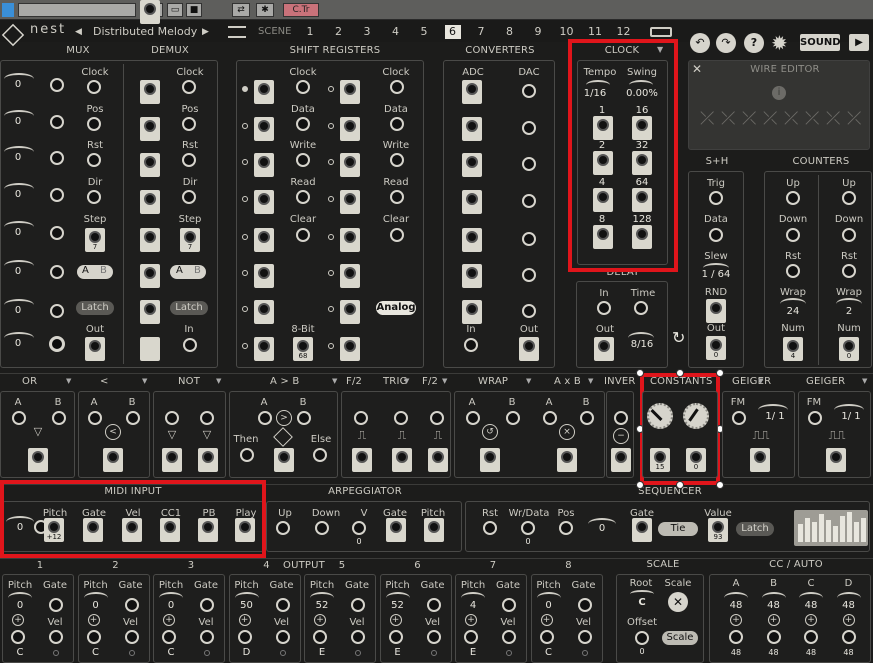 The image size is (873, 663). Describe the element at coordinates (194, 10) in the screenshot. I see `save-icon: ■` at that location.